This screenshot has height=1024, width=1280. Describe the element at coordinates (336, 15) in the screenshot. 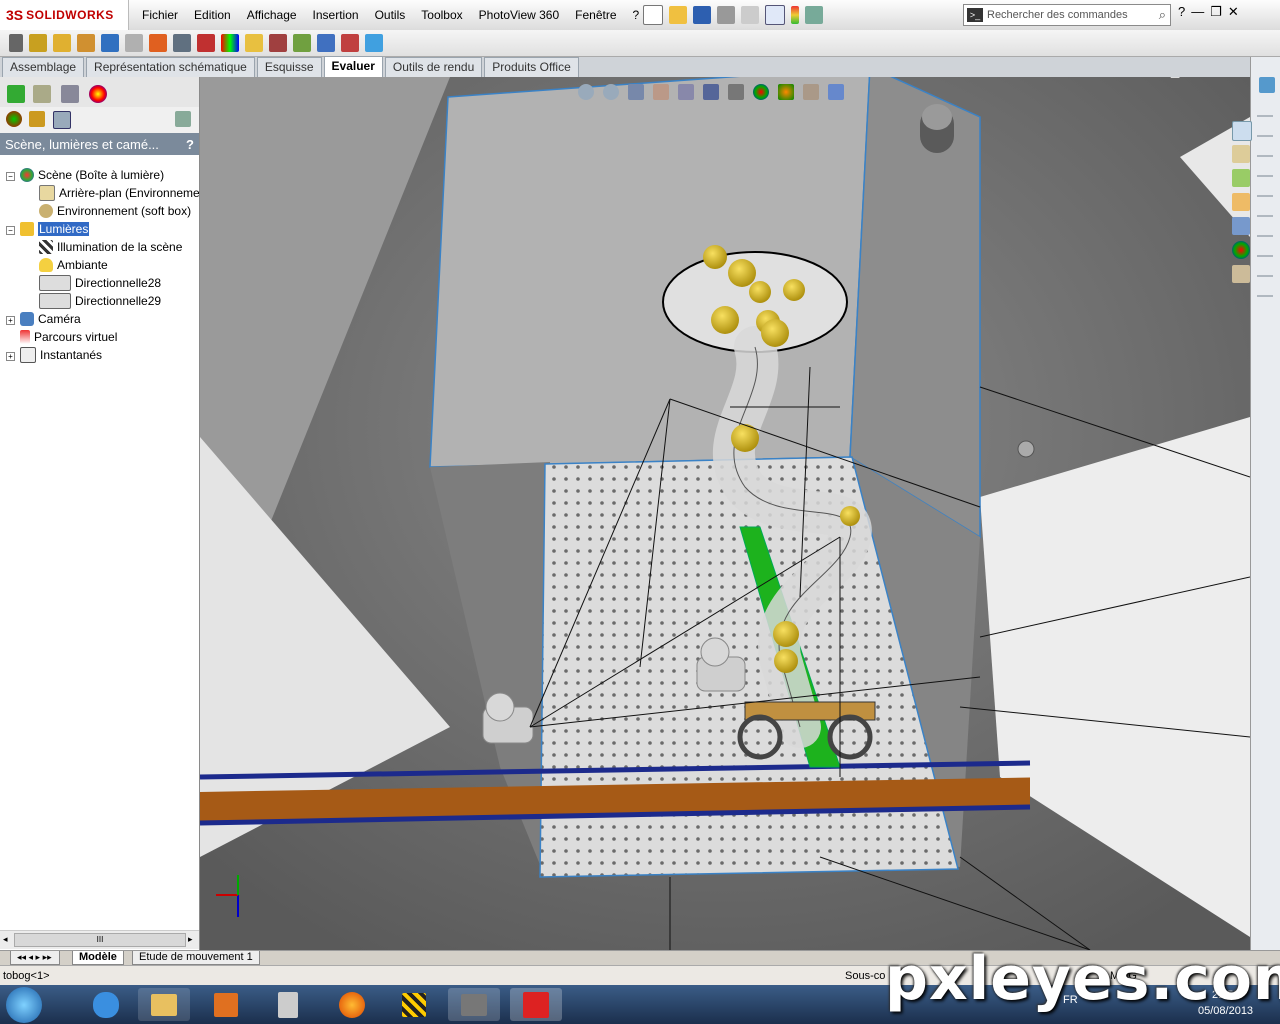

I see `menu-insertion: Insertion` at that location.